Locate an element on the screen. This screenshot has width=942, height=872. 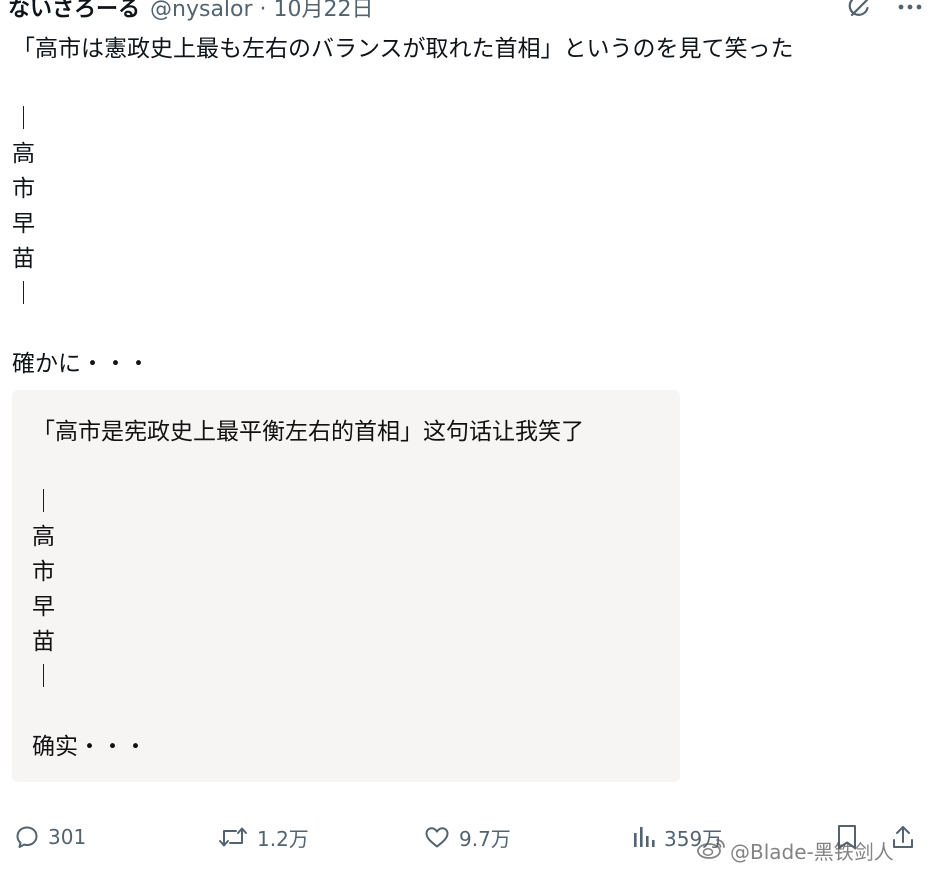
tweet-line: 高 is located at coordinates (23, 154).